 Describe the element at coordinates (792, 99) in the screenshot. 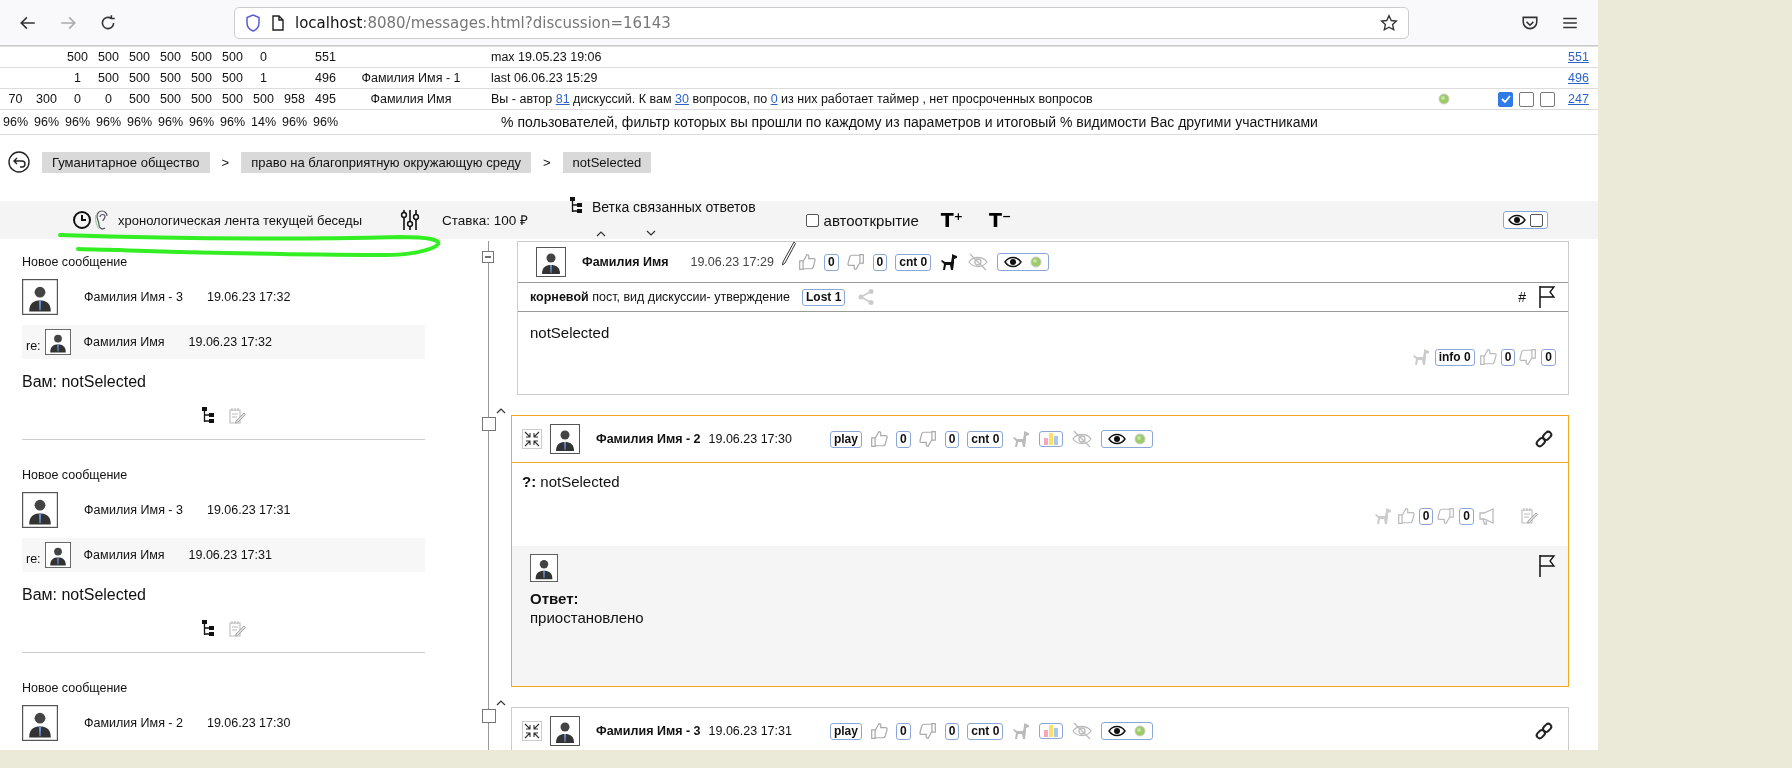

I see `info-text: Вы - автор 81 дискуссий. К вам 30 вопросов, по 0 из них работает таймер , нет просроченных вопросов` at that location.